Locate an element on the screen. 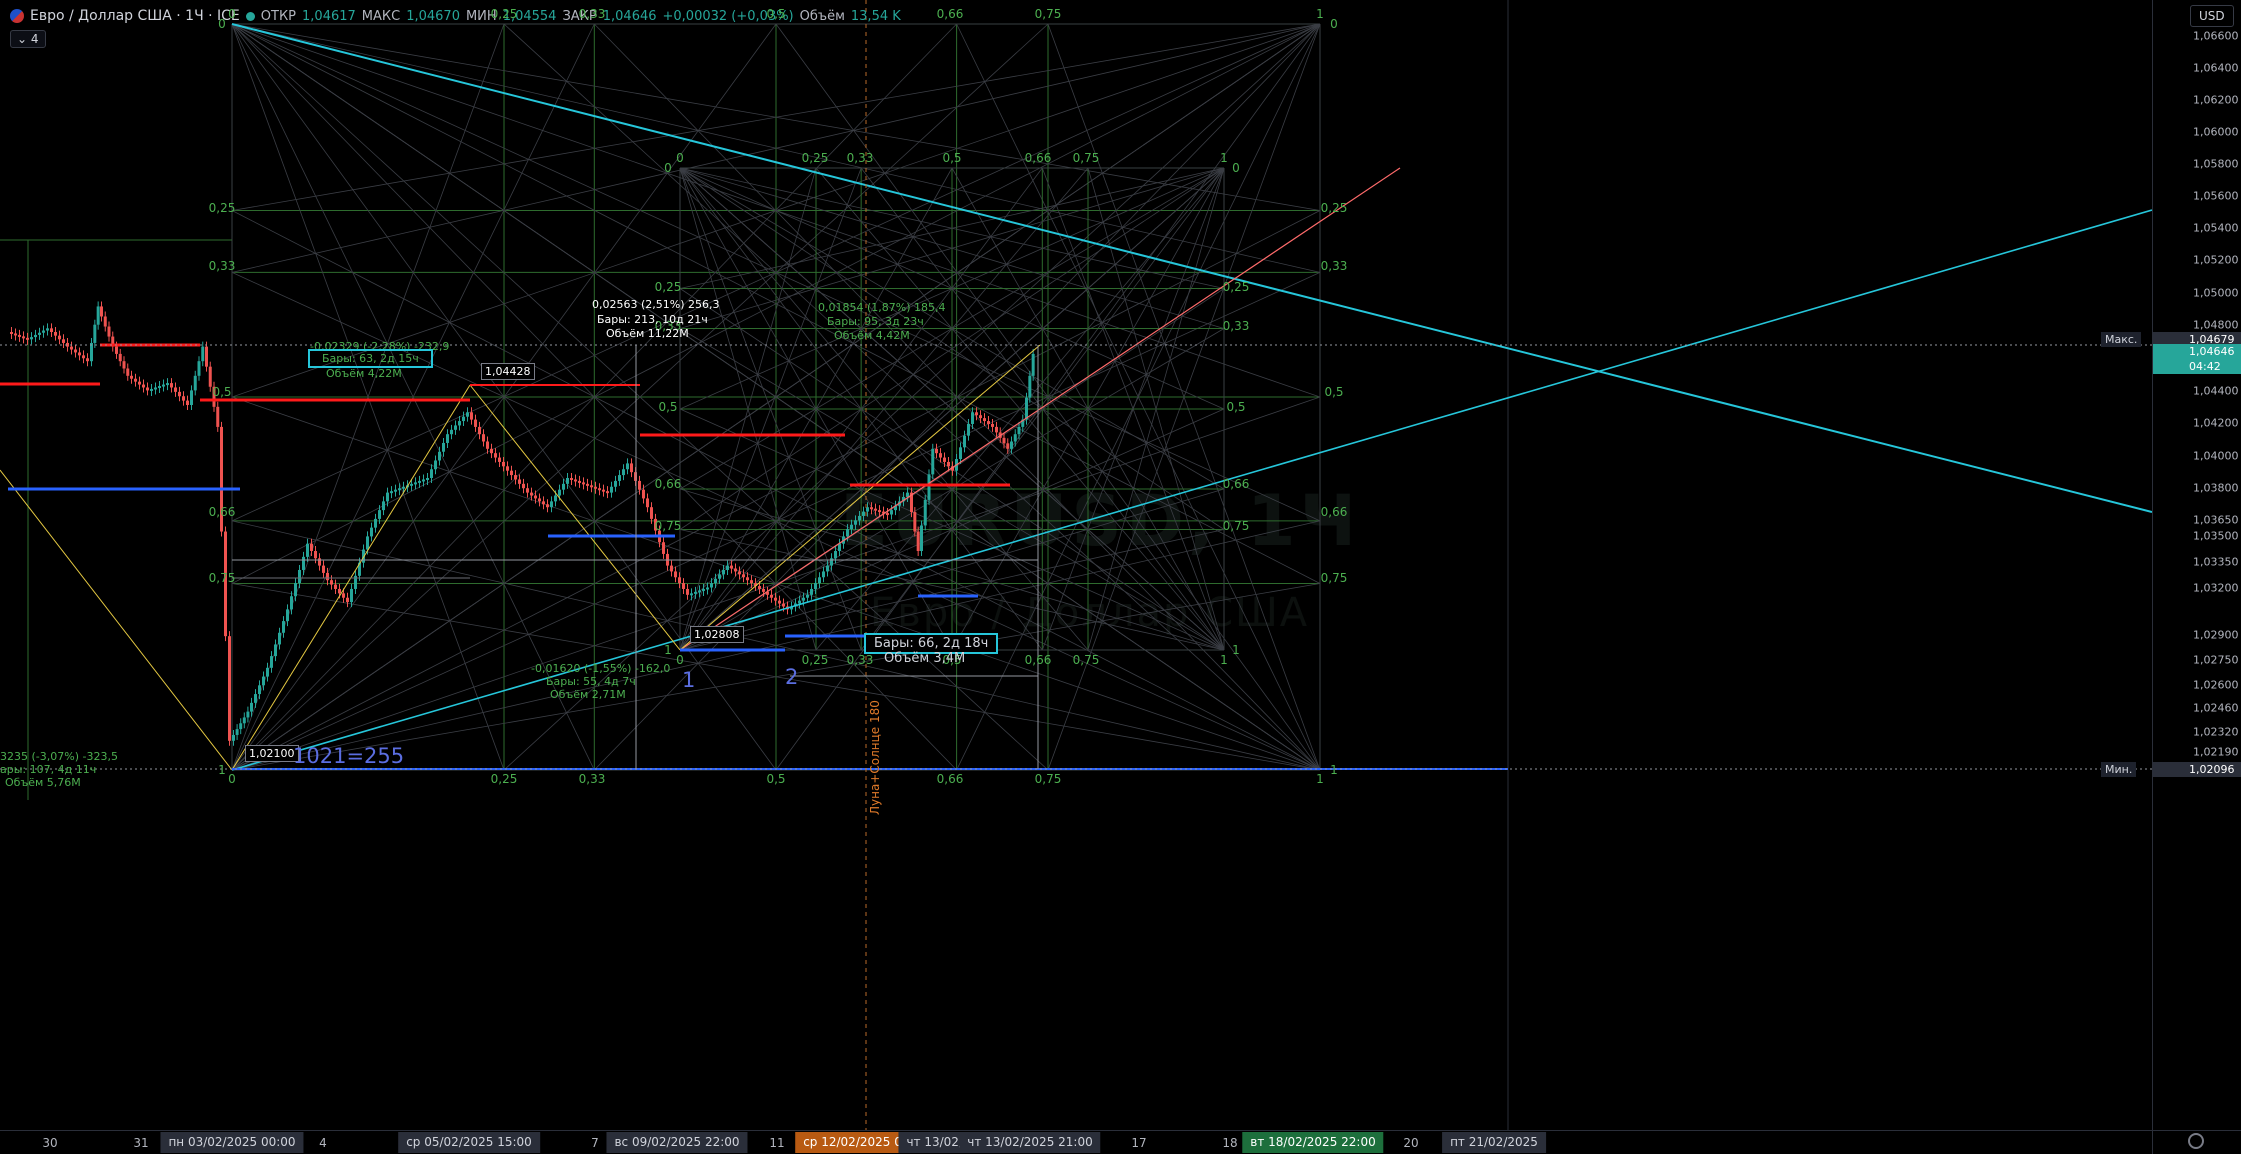 Image resolution: width=2241 pixels, height=1154 pixels. measure-5-volume: Объём 3,4M is located at coordinates (925, 658).